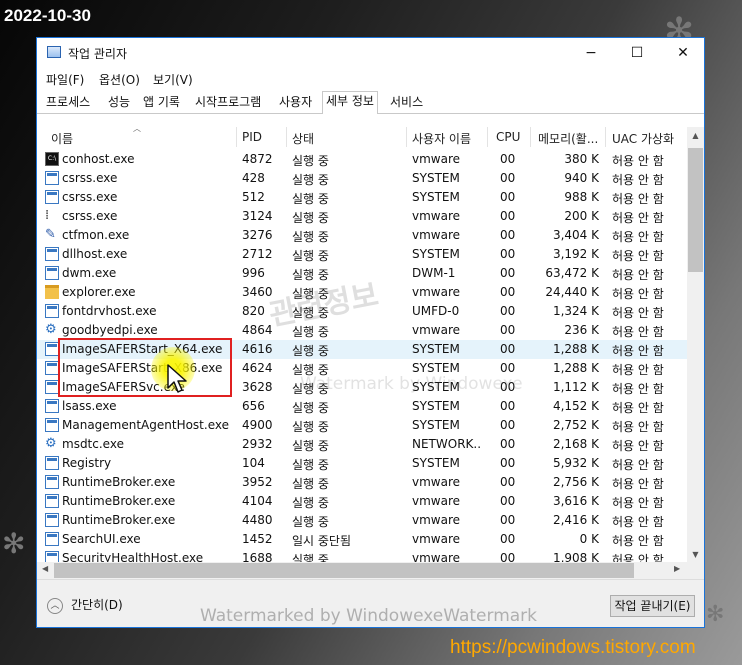  What do you see at coordinates (177, 378) in the screenshot?
I see `mouse-pointer-icon` at bounding box center [177, 378].